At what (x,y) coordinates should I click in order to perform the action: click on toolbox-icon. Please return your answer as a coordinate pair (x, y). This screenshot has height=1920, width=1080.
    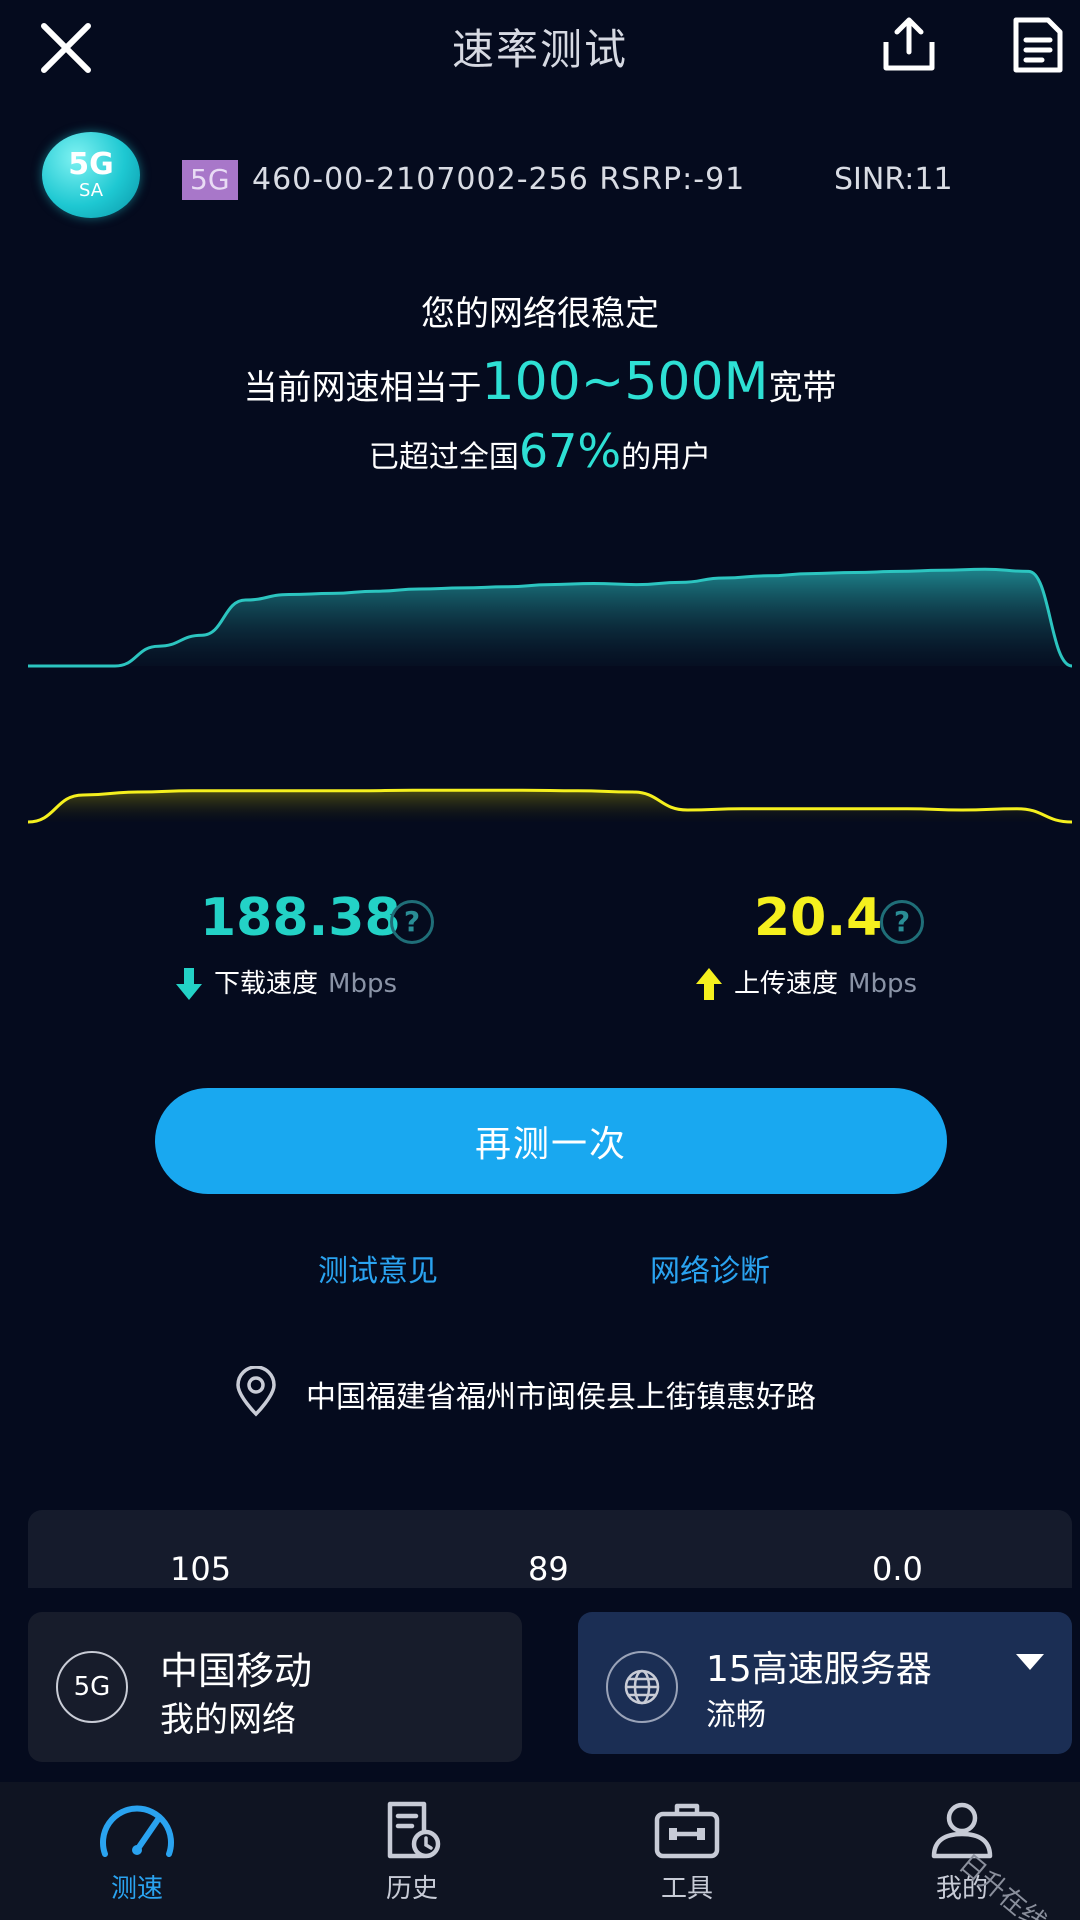
    Looking at the image, I should click on (687, 1831).